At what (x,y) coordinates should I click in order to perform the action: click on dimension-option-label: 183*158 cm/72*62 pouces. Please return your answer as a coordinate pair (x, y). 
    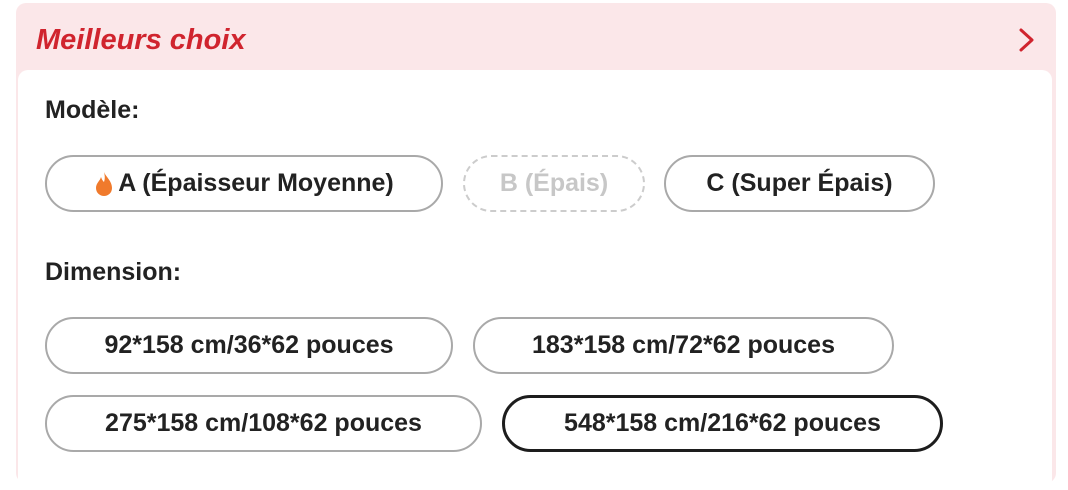
    Looking at the image, I should click on (683, 345).